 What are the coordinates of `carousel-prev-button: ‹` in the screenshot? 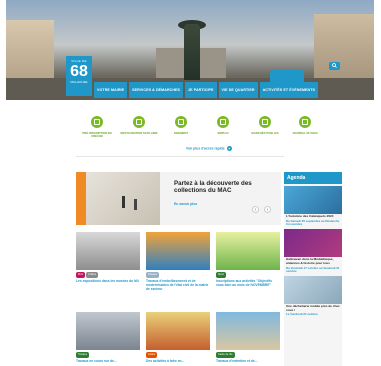 It's located at (255, 209).